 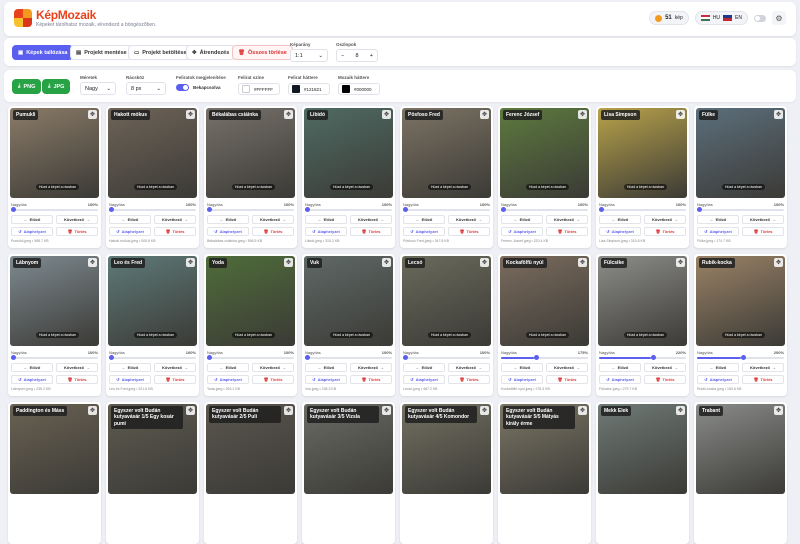 What do you see at coordinates (309, 89) in the screenshot?
I see `caption-bg-picker: #121821` at bounding box center [309, 89].